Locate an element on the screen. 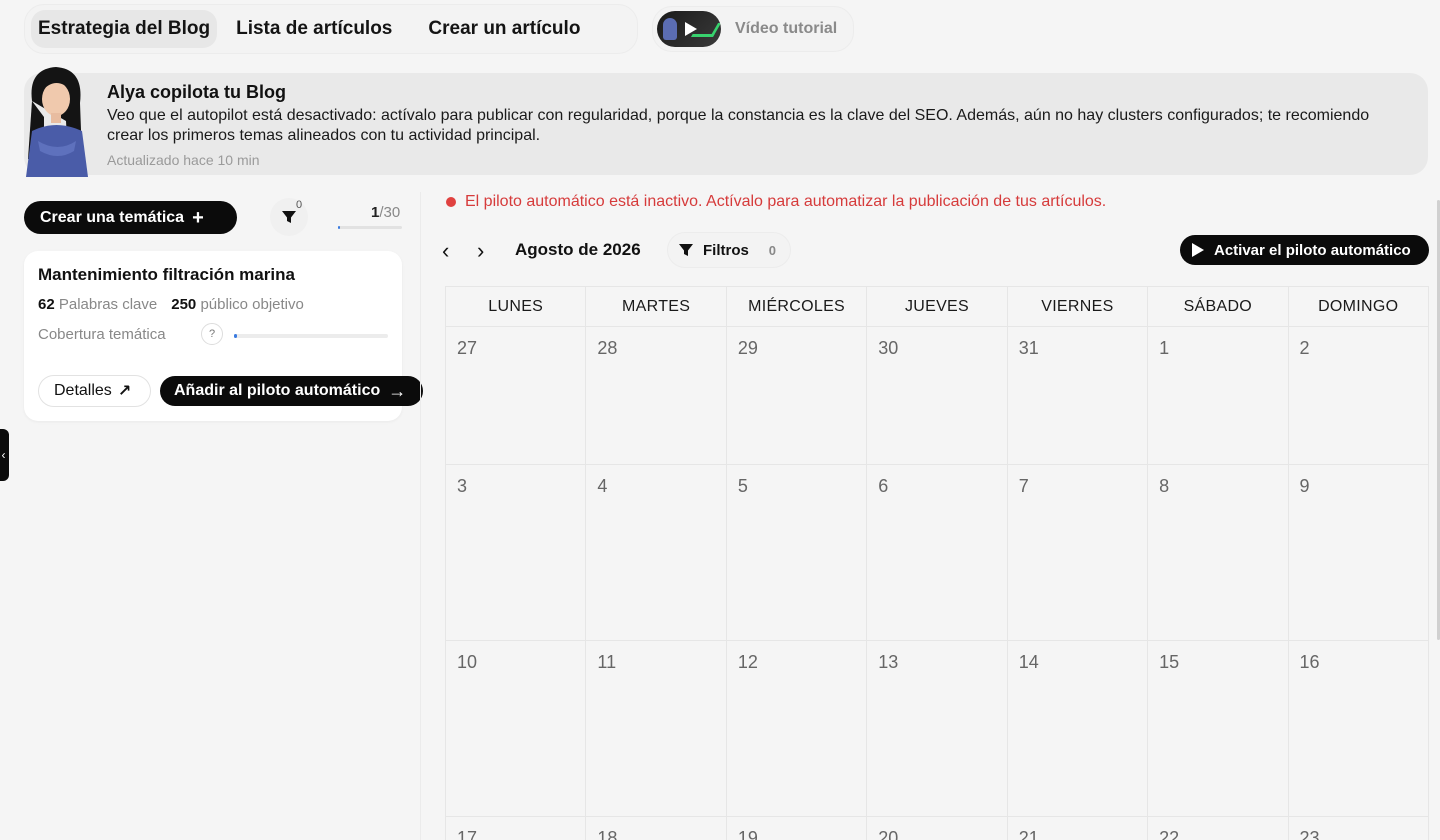  audience-count: 250 is located at coordinates (184, 304).